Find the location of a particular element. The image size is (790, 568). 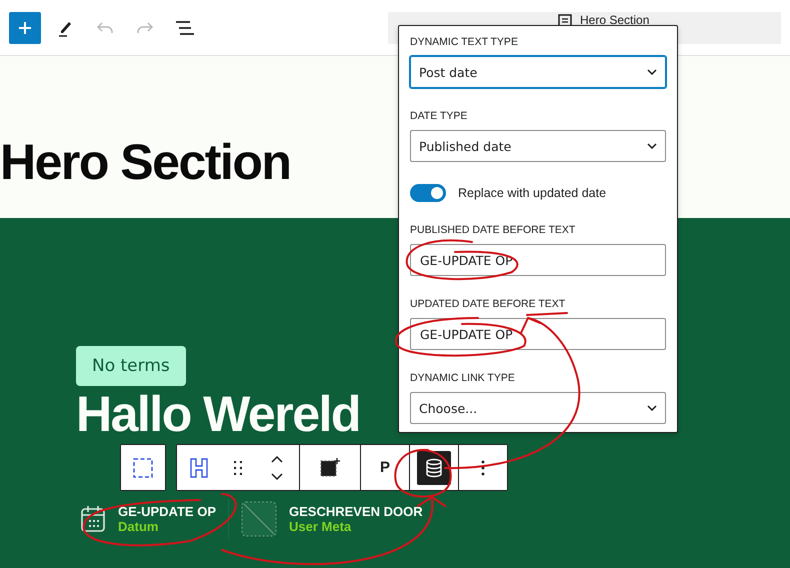

hero-heading: Hallo Wereld is located at coordinates (218, 414).